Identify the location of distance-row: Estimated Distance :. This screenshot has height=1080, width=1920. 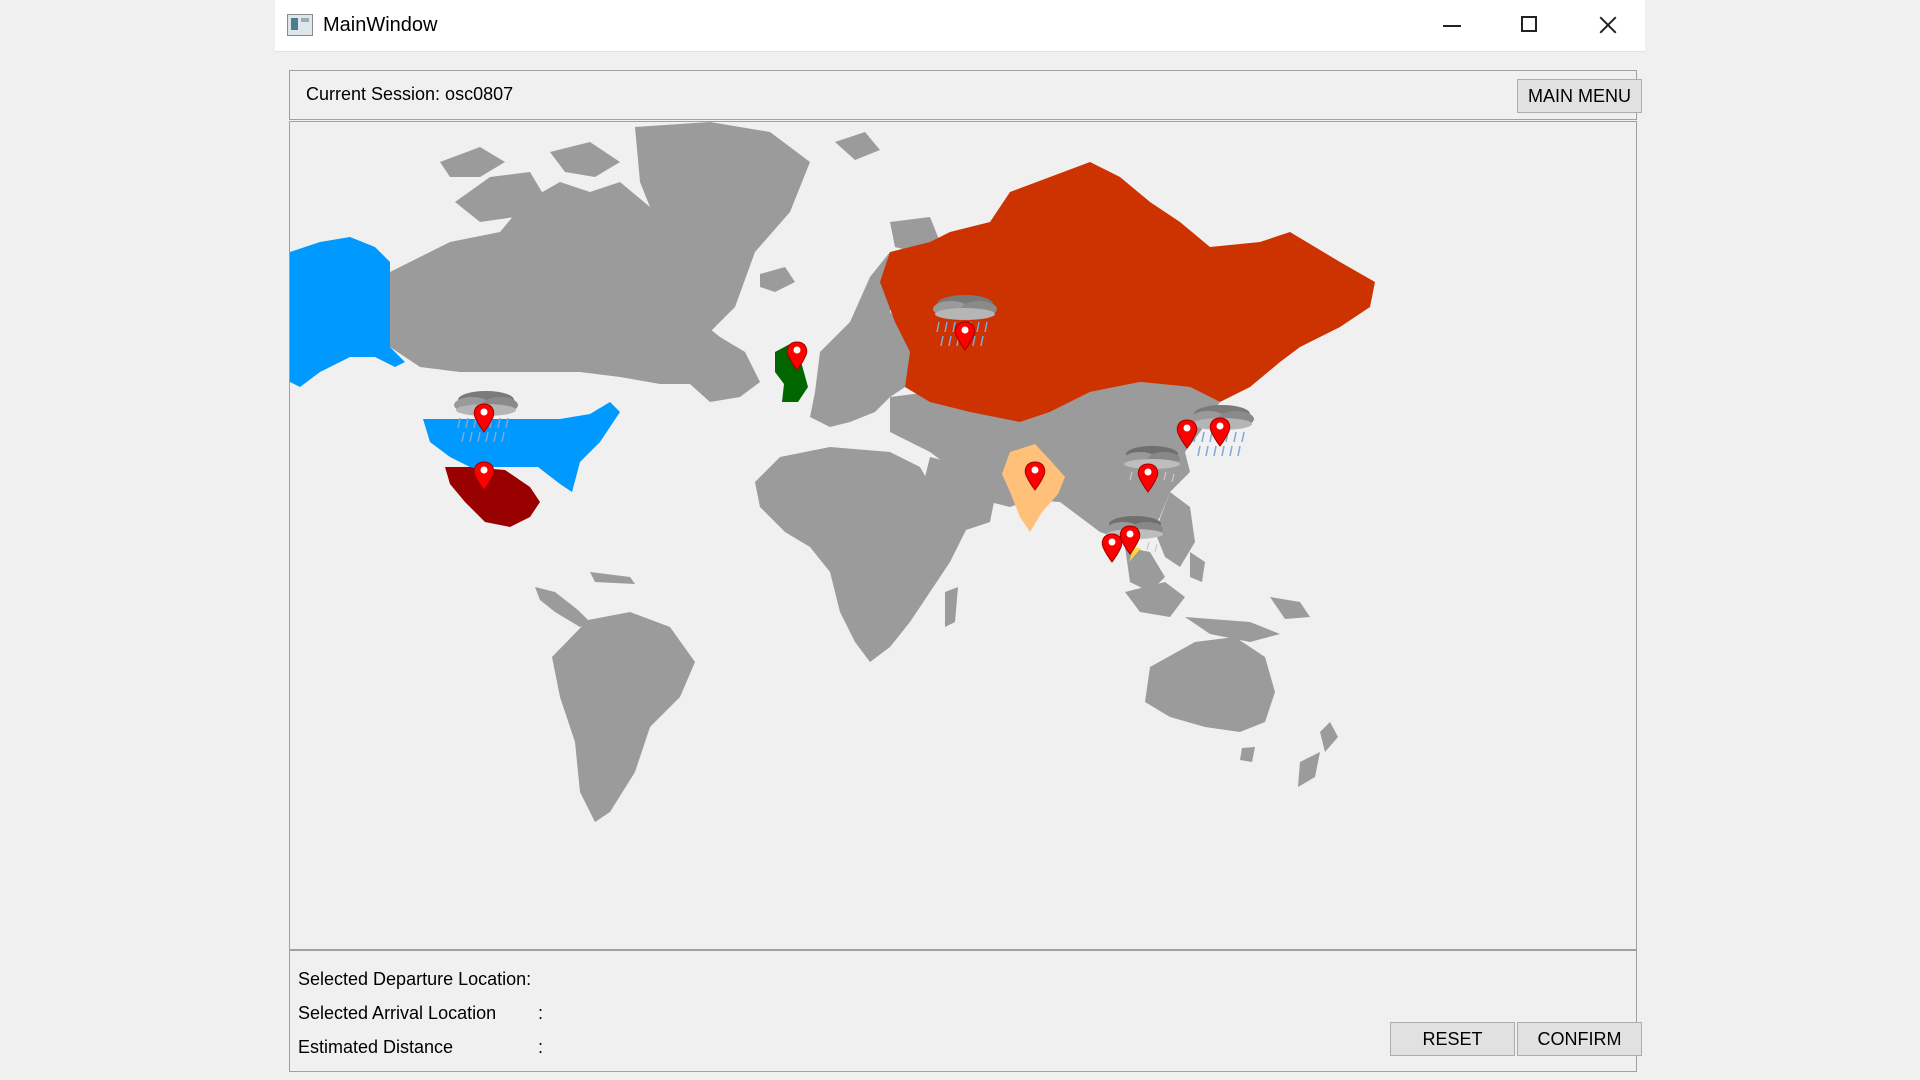
(420, 1047).